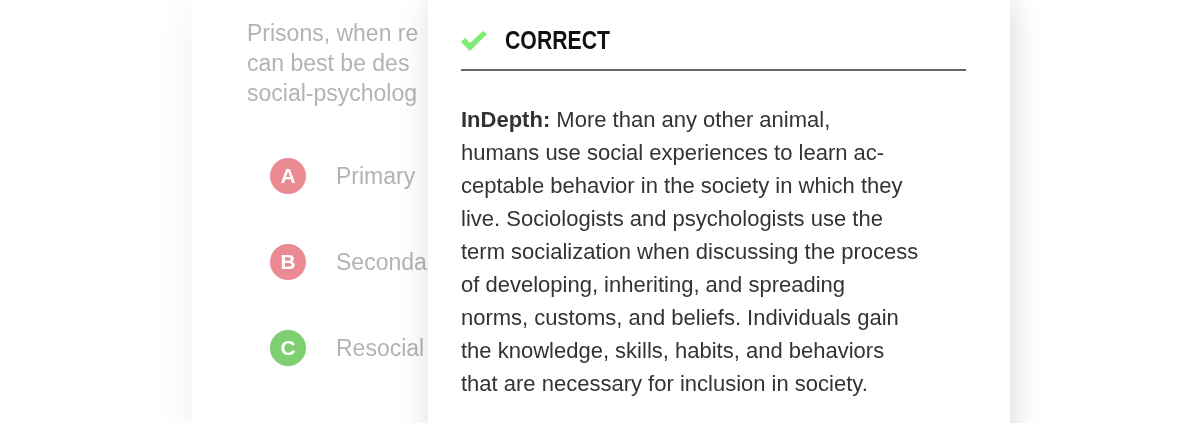 The image size is (1200, 423). What do you see at coordinates (381, 262) in the screenshot?
I see `option-text: Seconda` at bounding box center [381, 262].